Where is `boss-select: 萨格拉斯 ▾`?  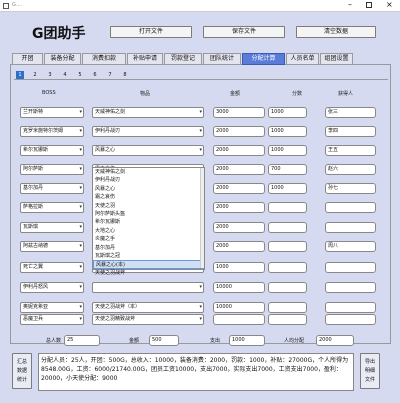
boss-select: 萨格拉斯 ▾ is located at coordinates (52, 207).